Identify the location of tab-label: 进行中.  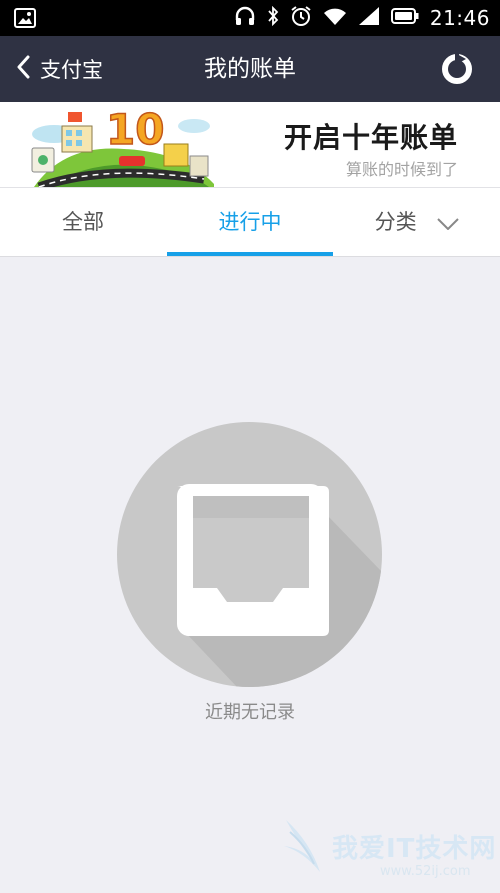
(250, 222).